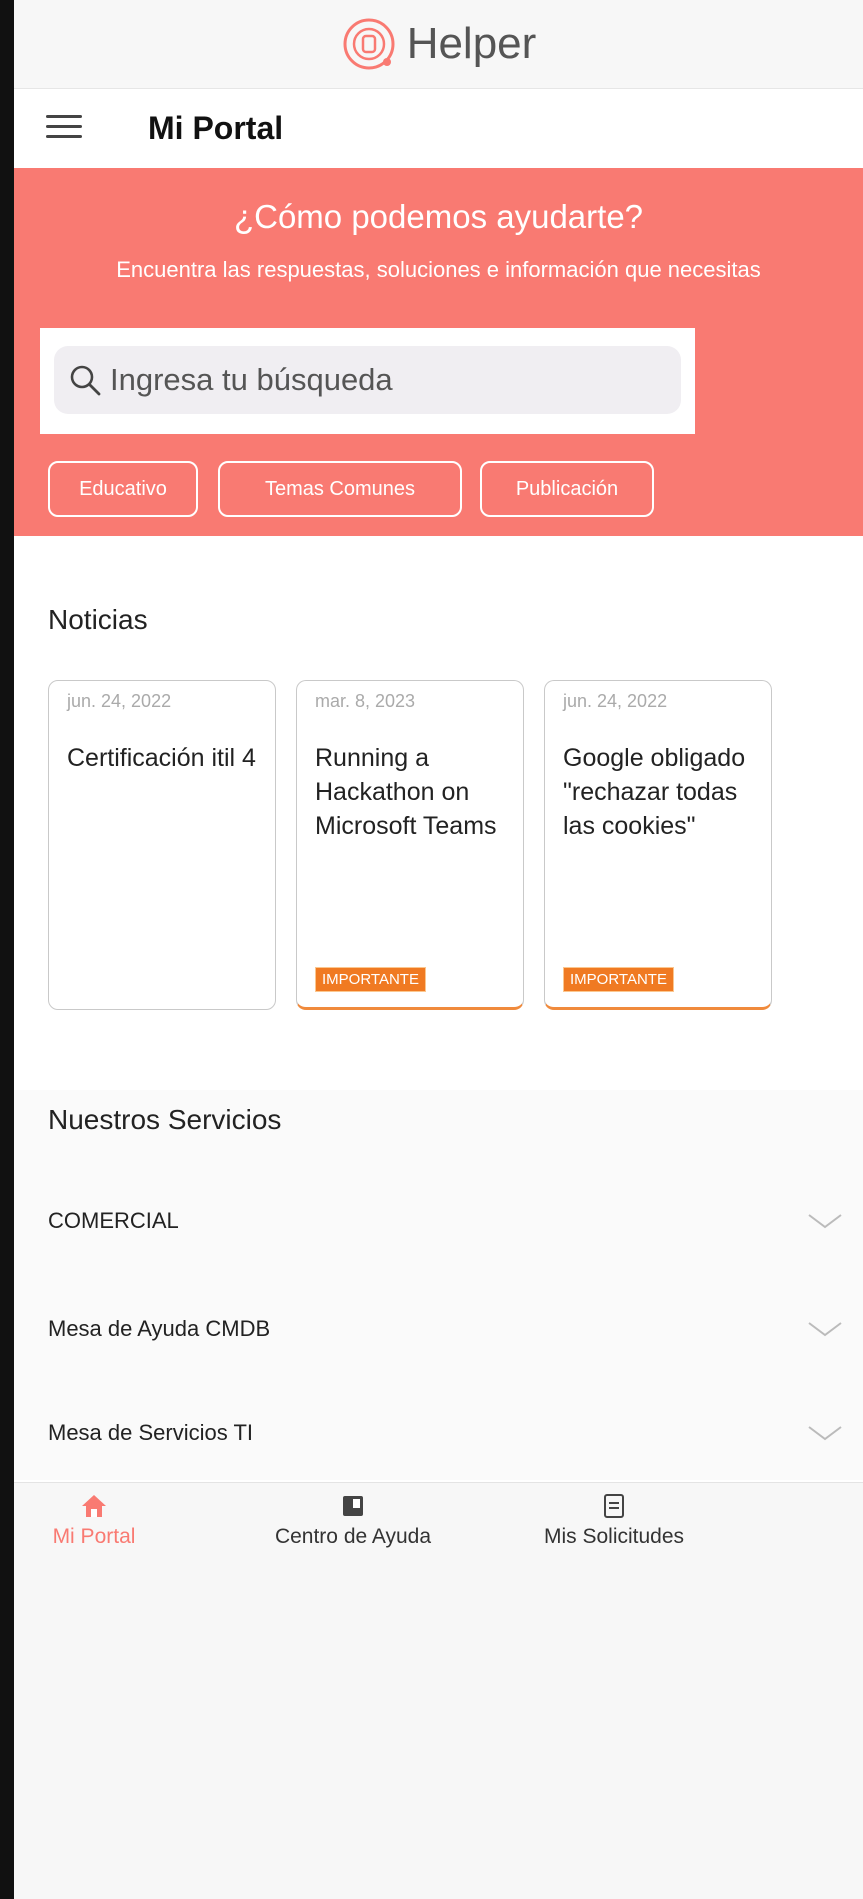  I want to click on nav-label: Mi Portal, so click(94, 1536).